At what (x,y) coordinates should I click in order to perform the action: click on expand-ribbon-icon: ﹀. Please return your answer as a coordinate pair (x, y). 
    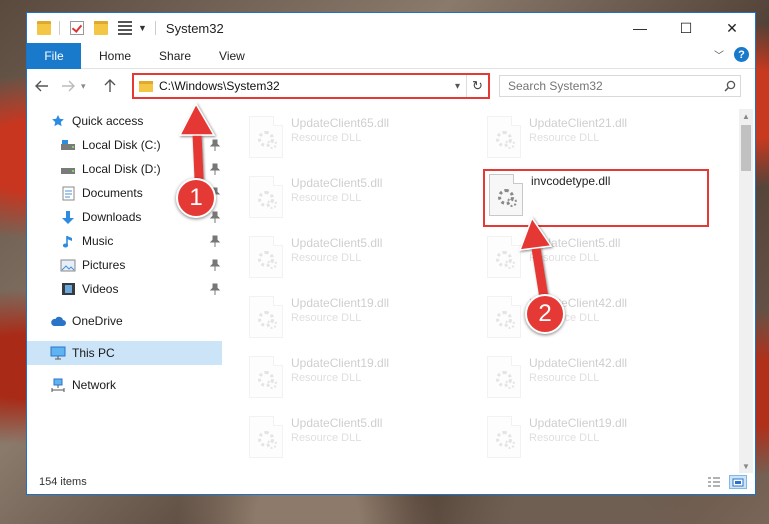
    Looking at the image, I should click on (719, 54).